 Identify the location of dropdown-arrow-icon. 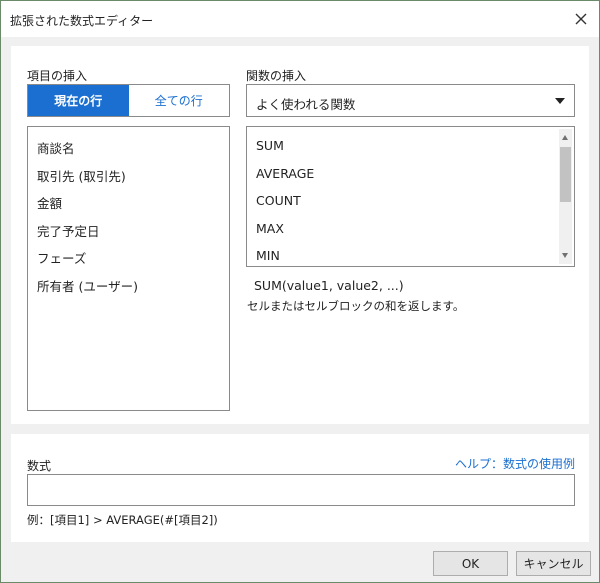
(560, 101).